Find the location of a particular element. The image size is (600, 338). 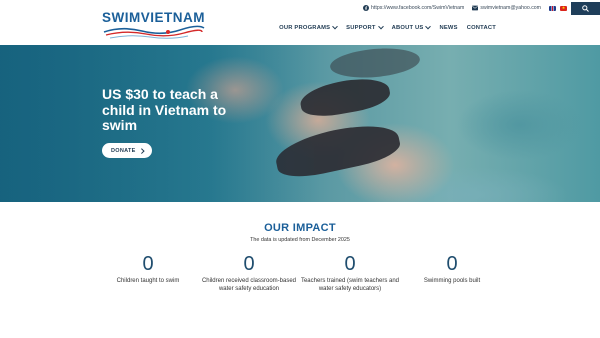

search-icon is located at coordinates (585, 8).